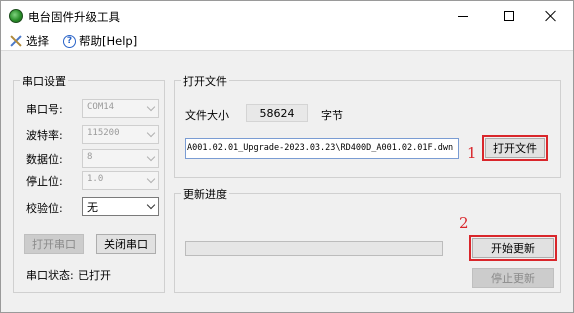 This screenshot has width=574, height=313. I want to click on file-size-value: 58624, so click(277, 113).